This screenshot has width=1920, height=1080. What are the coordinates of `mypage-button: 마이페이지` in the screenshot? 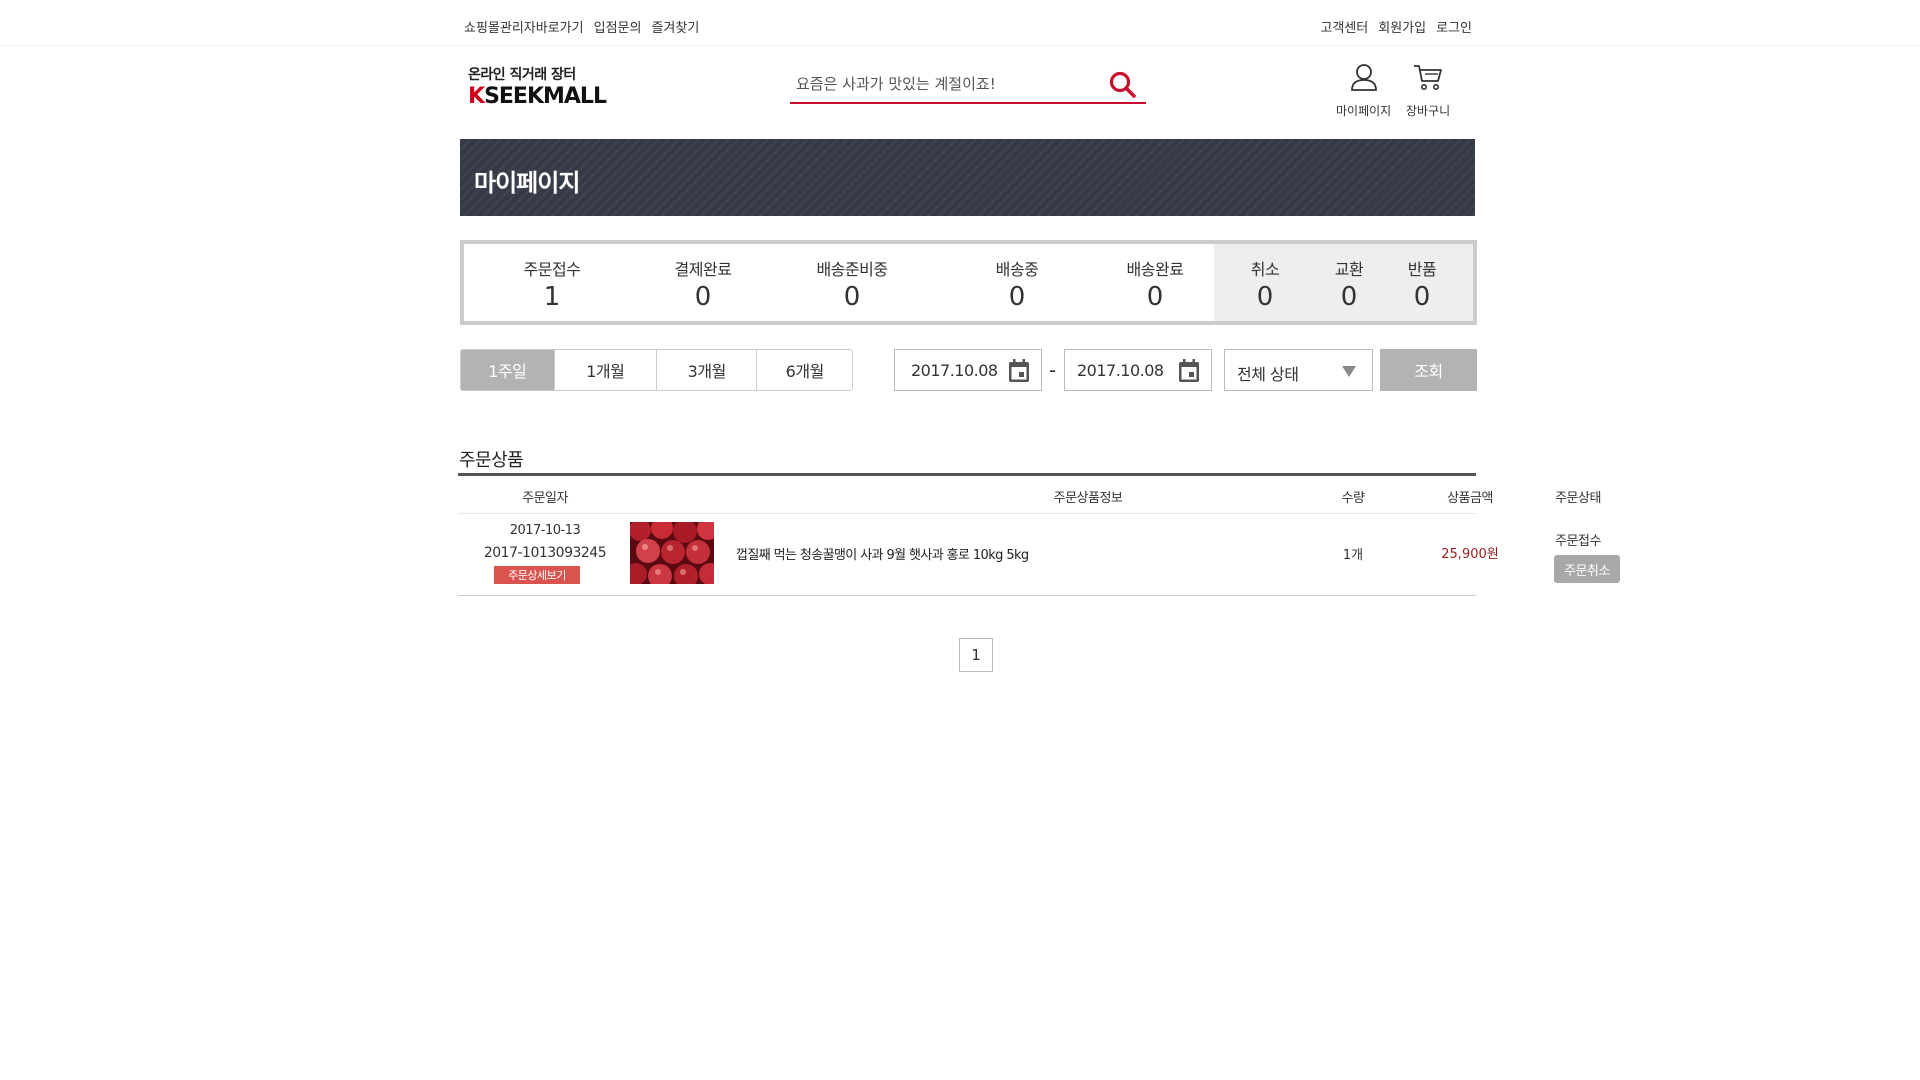 It's located at (1363, 90).